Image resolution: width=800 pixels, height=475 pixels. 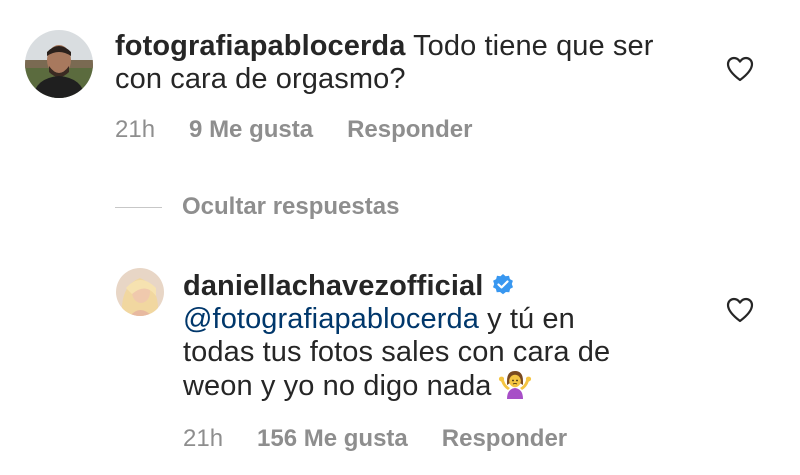 What do you see at coordinates (397, 352) in the screenshot?
I see `reply-text-line2: todas tus fotos sales con cara de` at bounding box center [397, 352].